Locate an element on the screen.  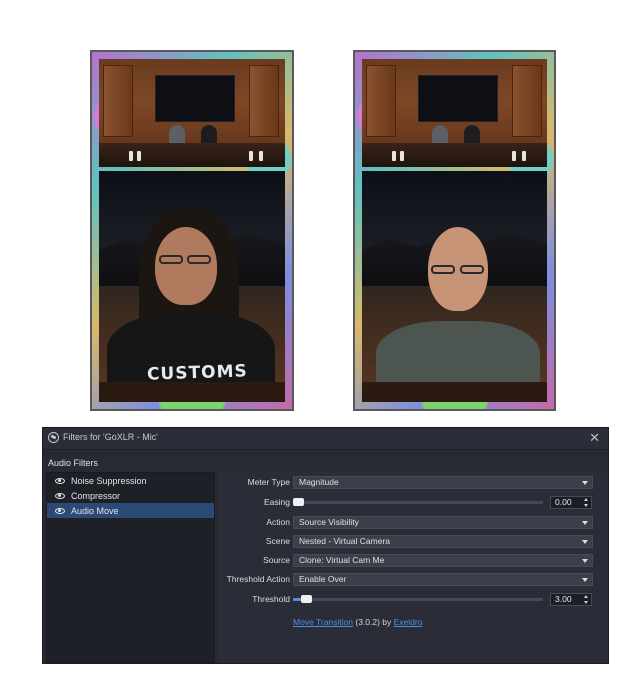
source-value: Clone: Virtual Cam Me is located at coordinates (342, 560).